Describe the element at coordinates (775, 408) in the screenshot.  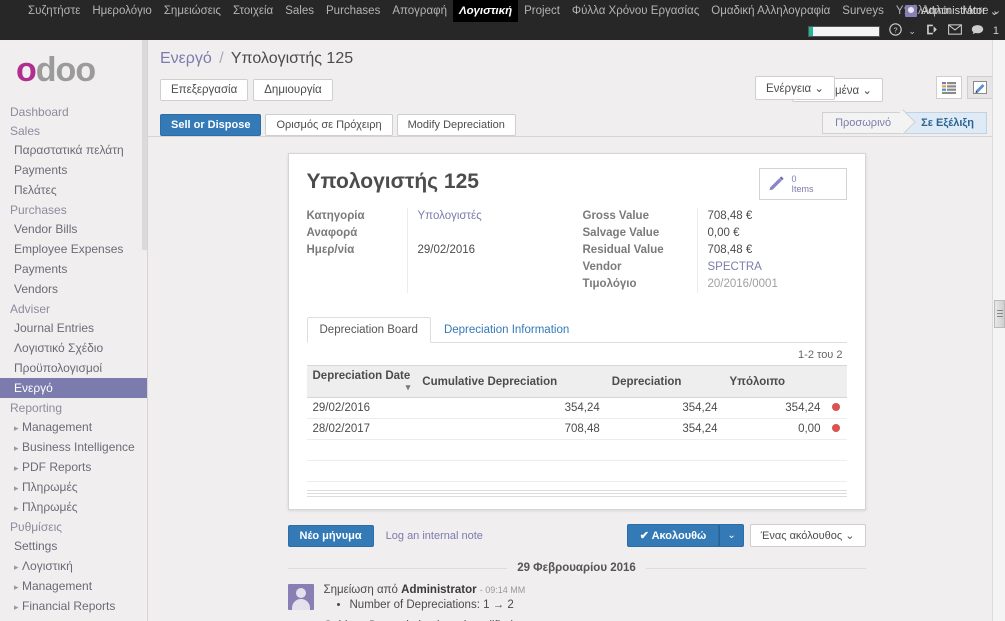
I see `cell-residual: 354,24` at that location.